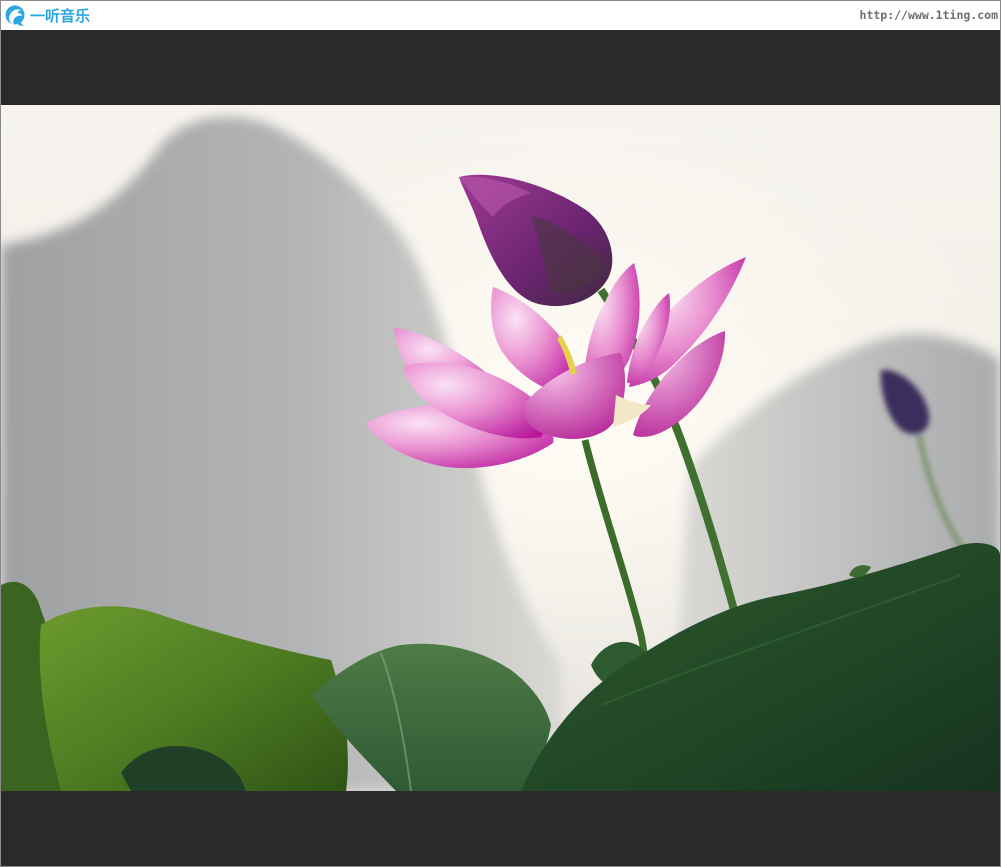  I want to click on logo-text: 一听音乐, so click(60, 16).